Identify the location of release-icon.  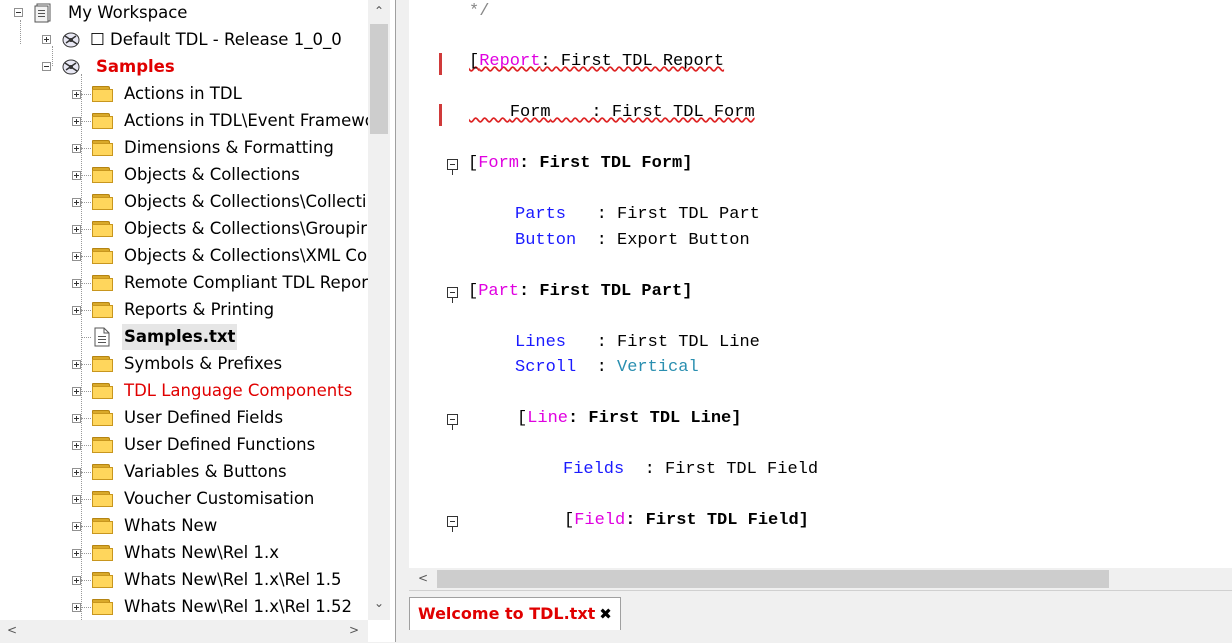
(71, 40).